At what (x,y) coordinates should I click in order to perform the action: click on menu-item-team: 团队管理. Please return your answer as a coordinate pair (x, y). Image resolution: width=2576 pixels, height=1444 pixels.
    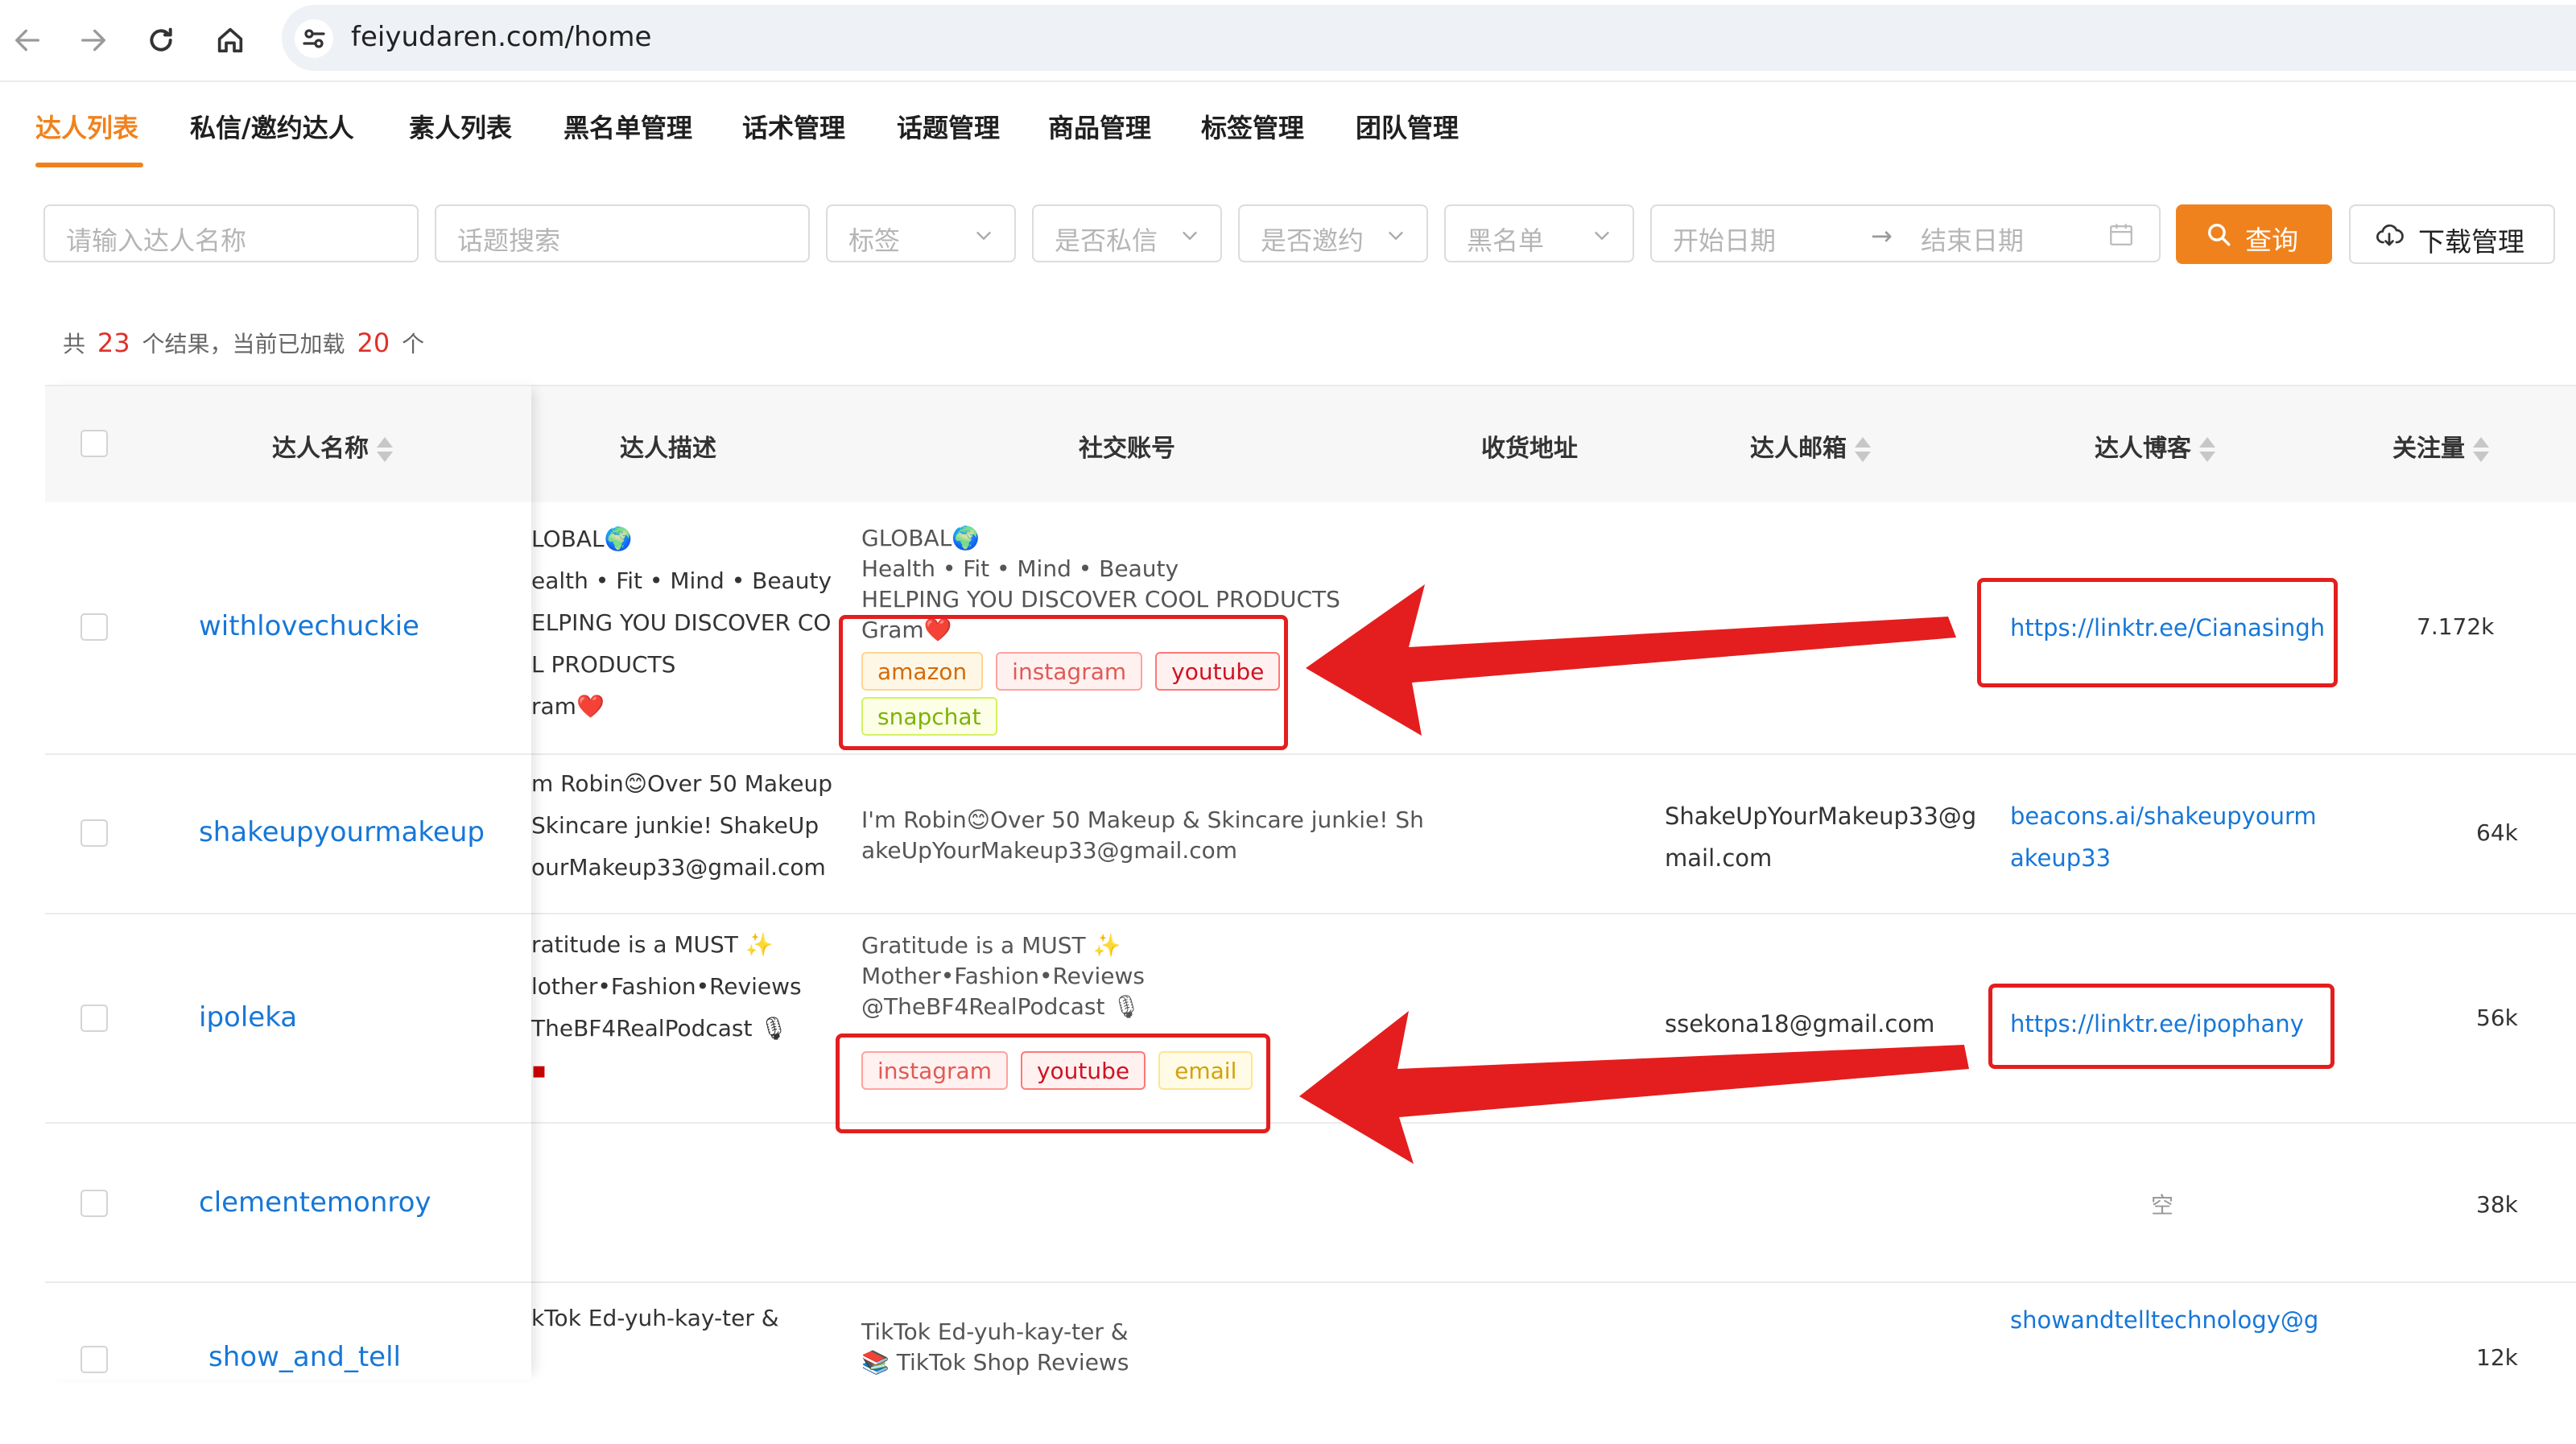
    Looking at the image, I should click on (1407, 126).